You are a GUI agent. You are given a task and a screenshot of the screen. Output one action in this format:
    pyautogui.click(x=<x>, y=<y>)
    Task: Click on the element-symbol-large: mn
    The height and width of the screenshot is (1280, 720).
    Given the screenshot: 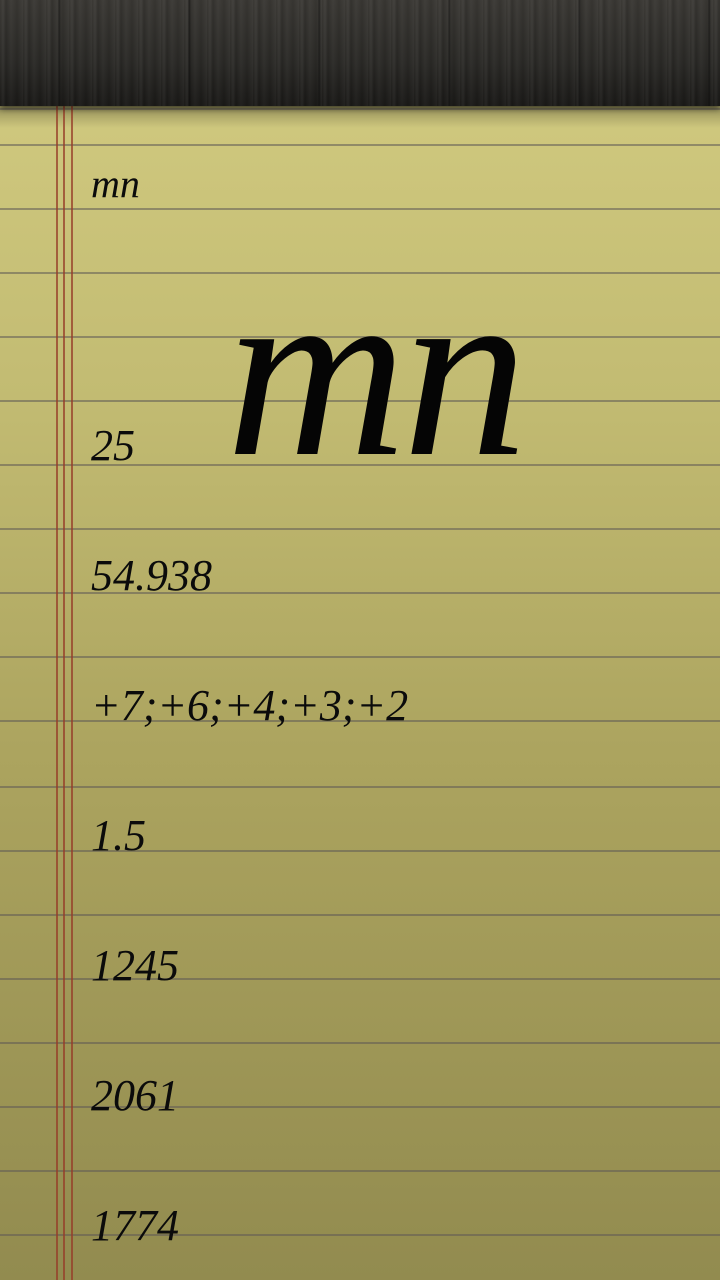 What is the action you would take?
    pyautogui.click(x=377, y=370)
    